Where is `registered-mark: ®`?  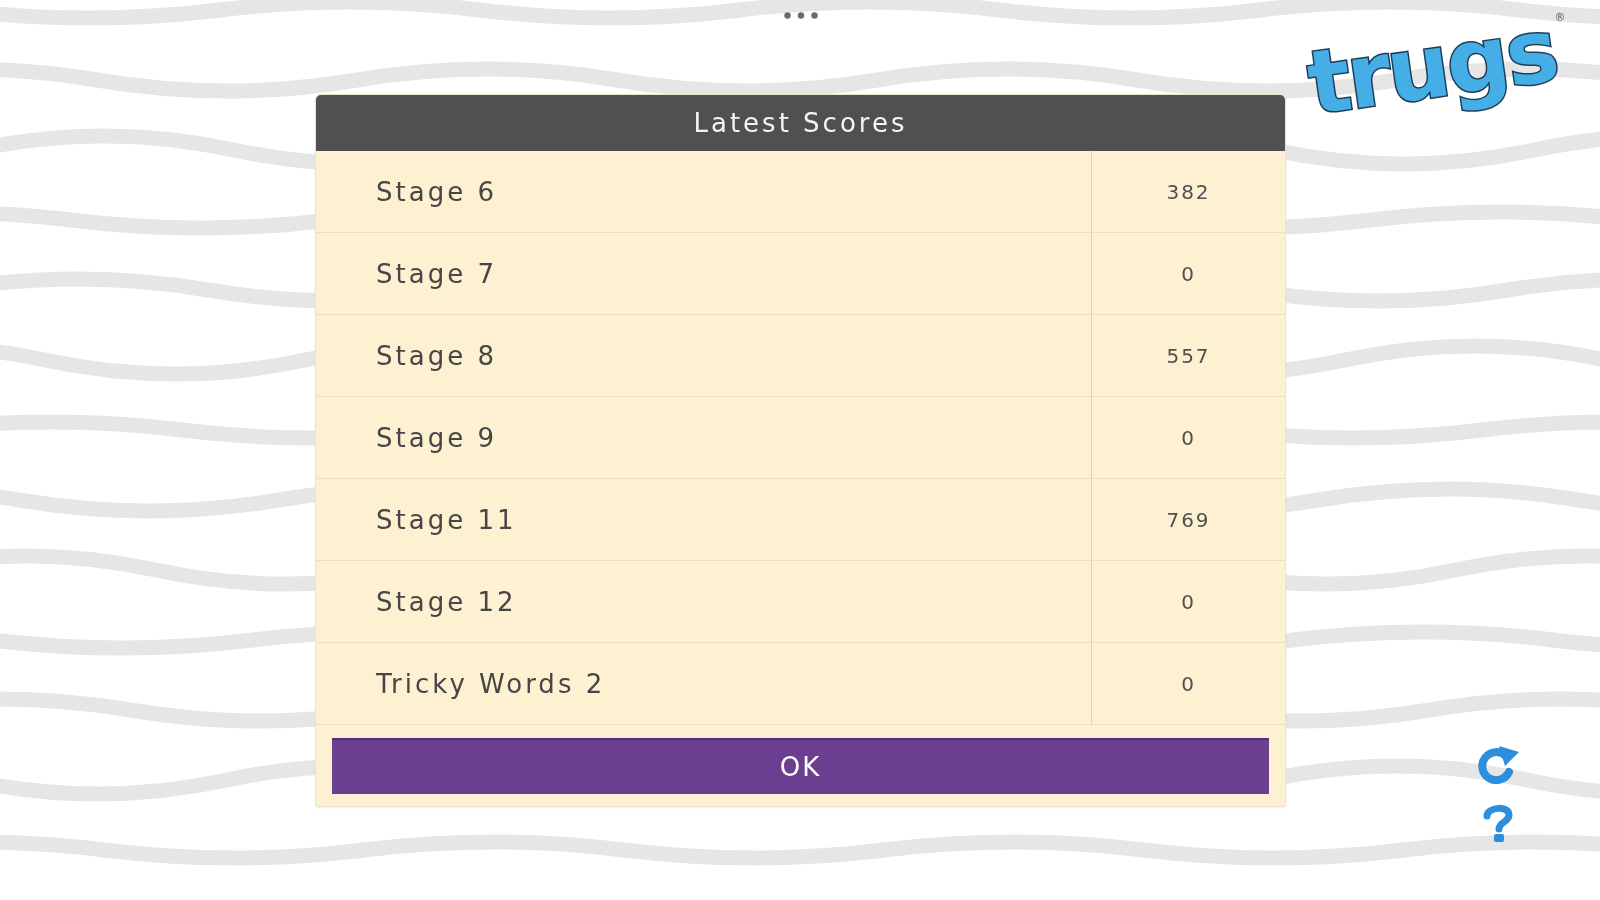 registered-mark: ® is located at coordinates (1560, 17).